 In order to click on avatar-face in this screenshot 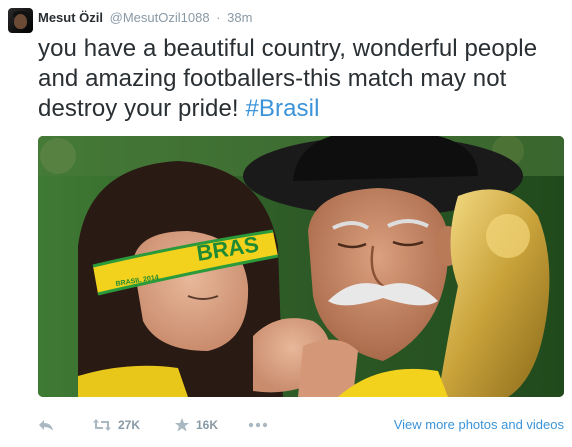, I will do `click(20, 21)`.